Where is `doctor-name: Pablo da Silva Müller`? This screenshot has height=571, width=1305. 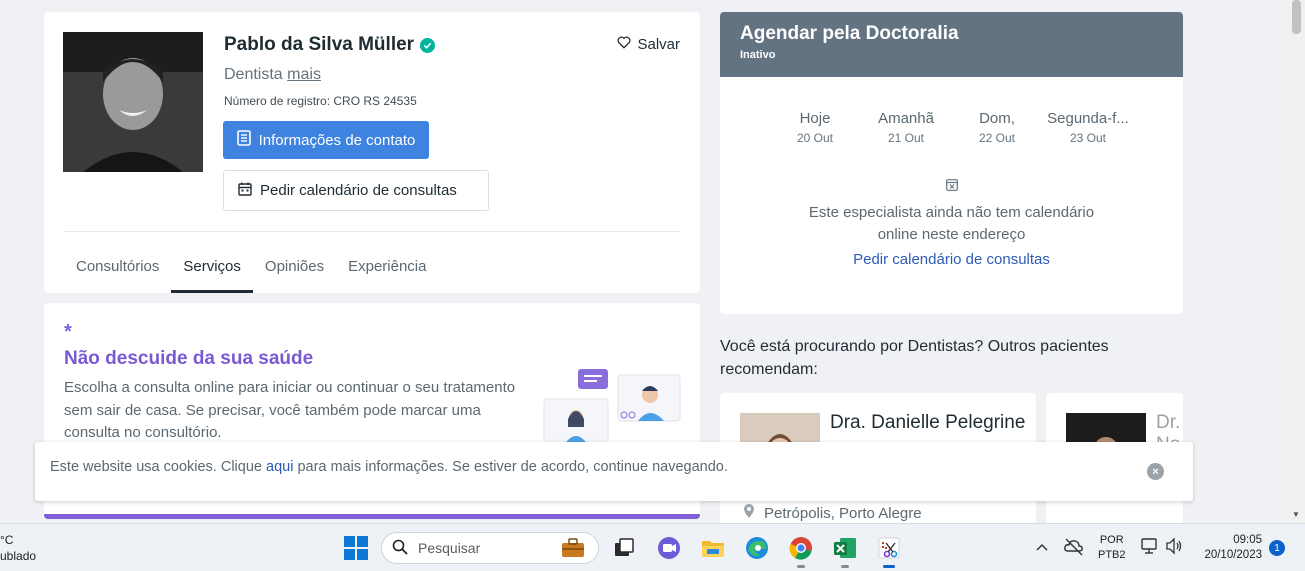
doctor-name: Pablo da Silva Müller is located at coordinates (330, 45).